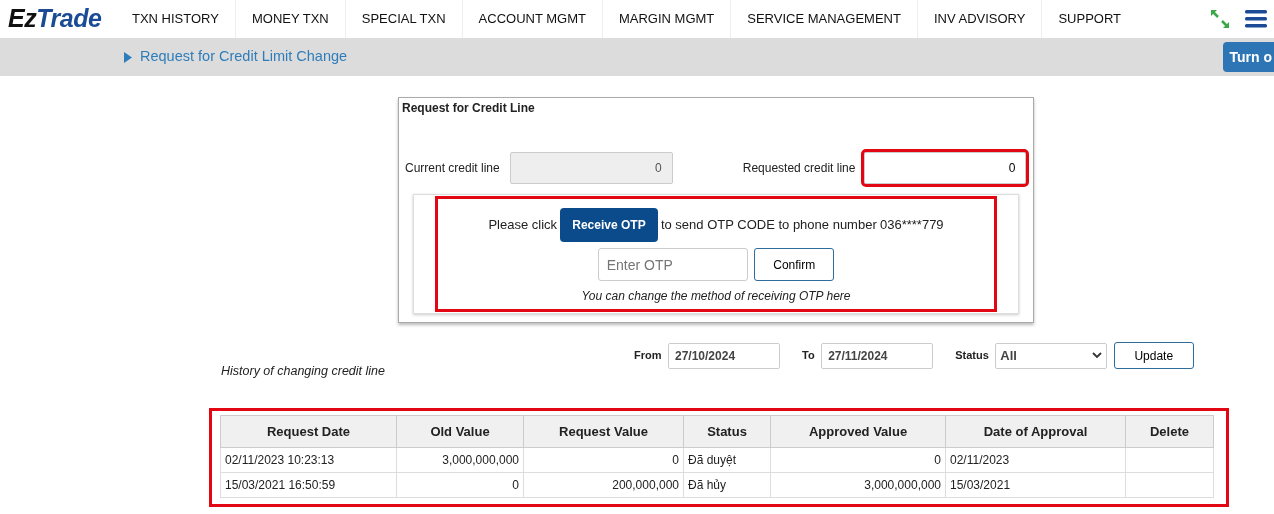 This screenshot has height=514, width=1274. I want to click on column-header: Status, so click(727, 431).